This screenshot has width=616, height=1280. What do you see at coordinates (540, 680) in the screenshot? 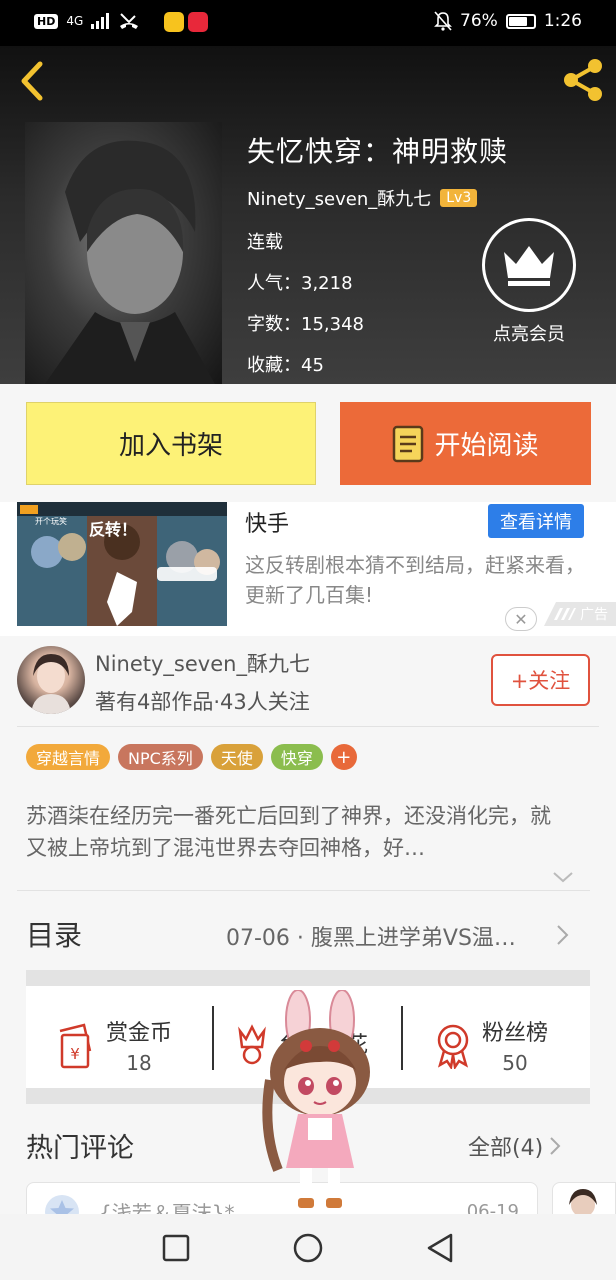
I see `follow-button: +关注` at bounding box center [540, 680].